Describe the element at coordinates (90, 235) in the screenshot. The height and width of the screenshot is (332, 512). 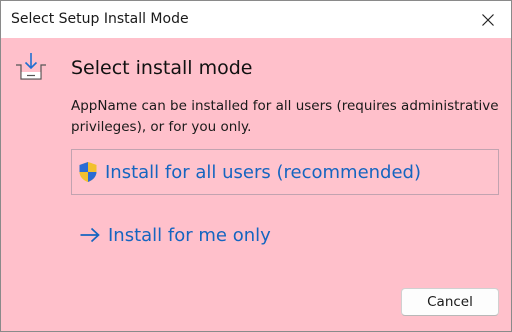
I see `arrow-right-icon` at that location.